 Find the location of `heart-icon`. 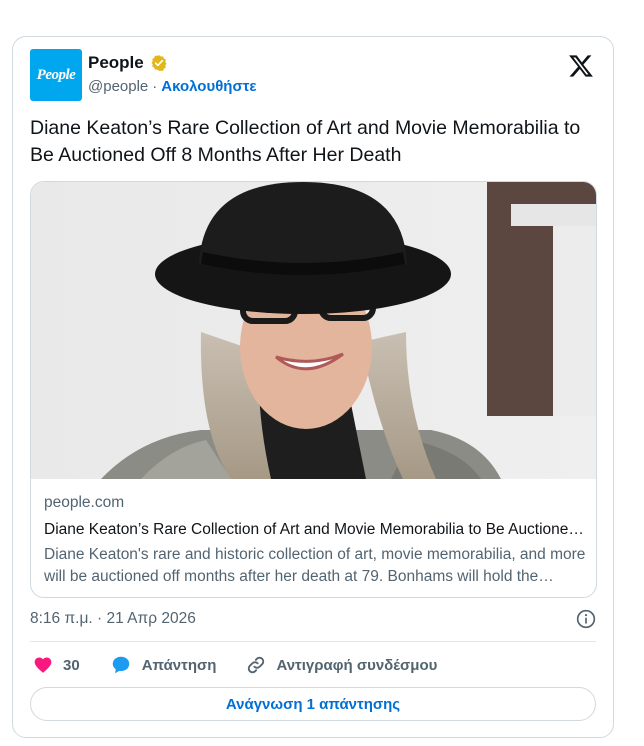

heart-icon is located at coordinates (43, 665).